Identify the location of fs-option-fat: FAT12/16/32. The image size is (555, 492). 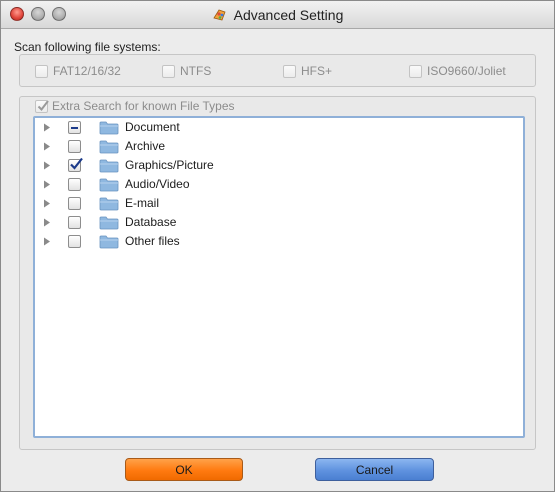
(78, 71).